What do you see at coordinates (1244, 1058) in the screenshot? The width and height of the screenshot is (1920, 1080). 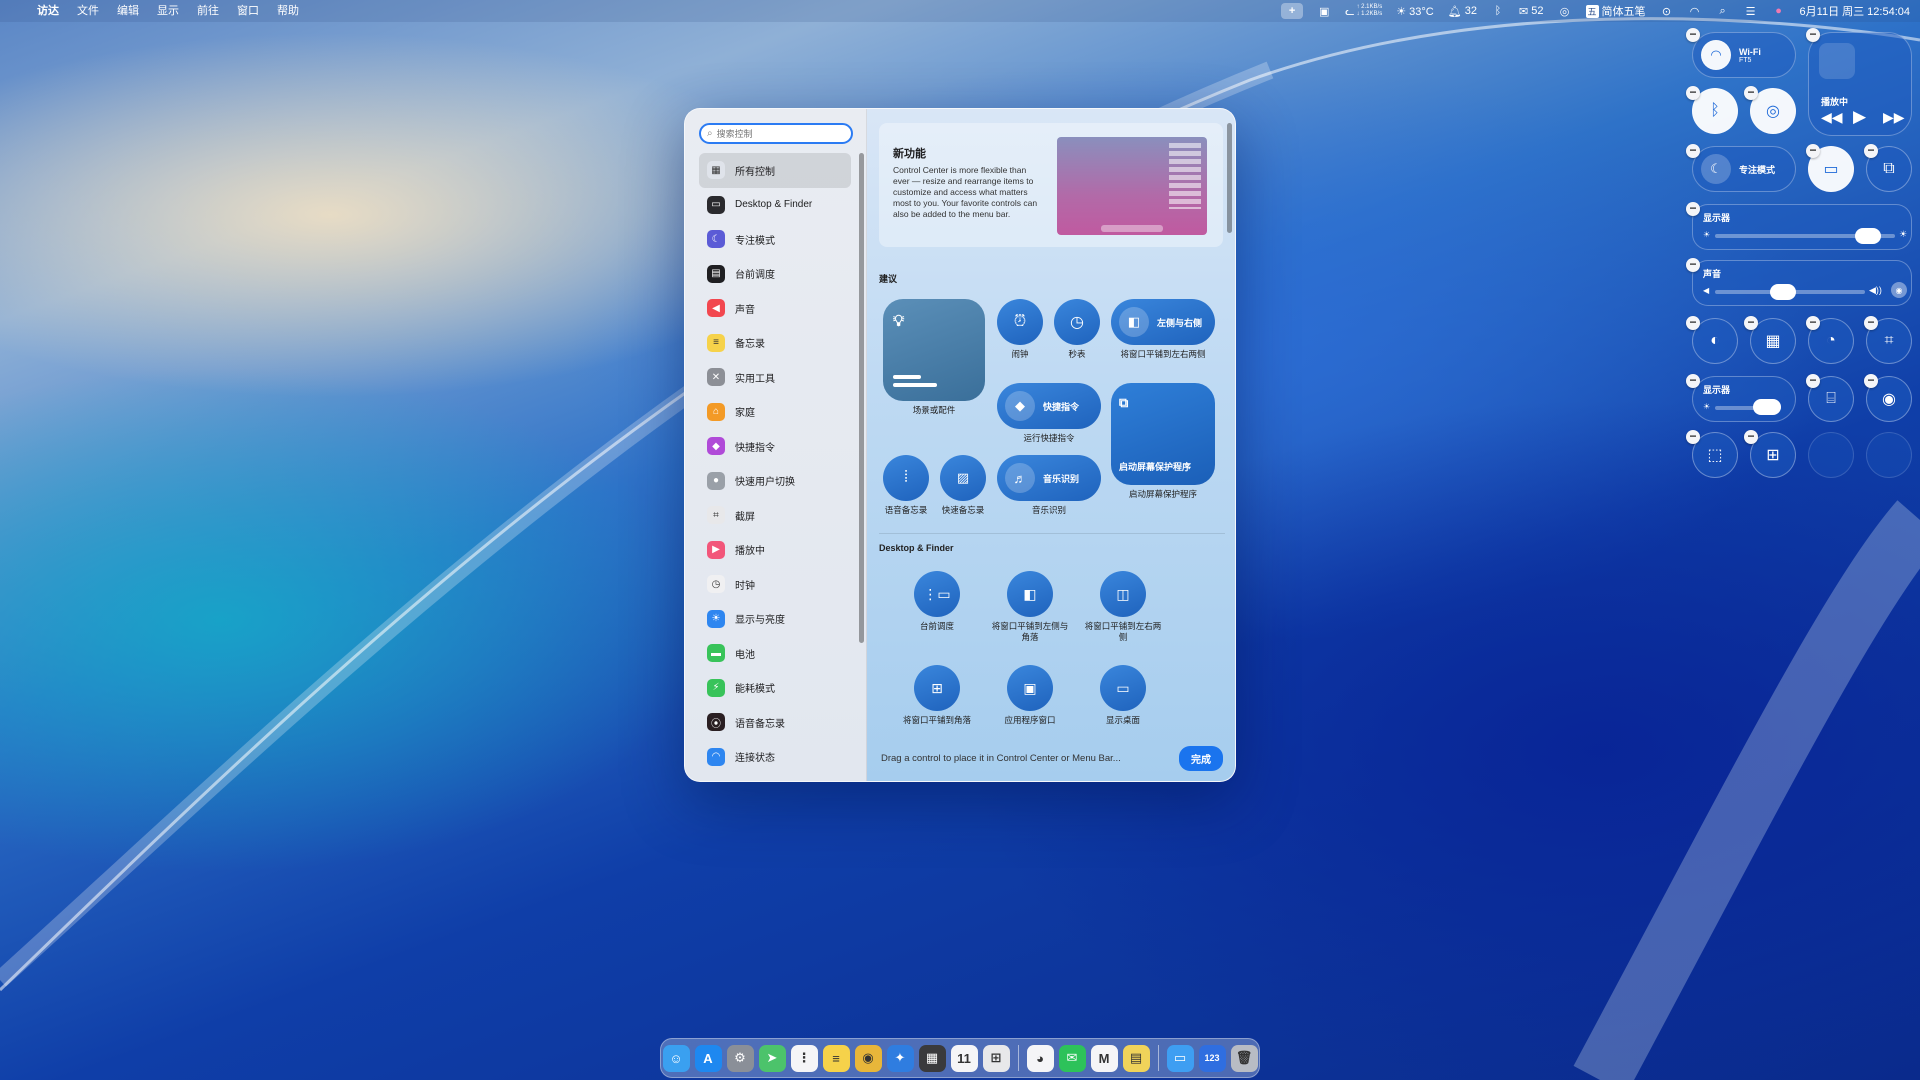 I see `trash-icon: 🗑` at bounding box center [1244, 1058].